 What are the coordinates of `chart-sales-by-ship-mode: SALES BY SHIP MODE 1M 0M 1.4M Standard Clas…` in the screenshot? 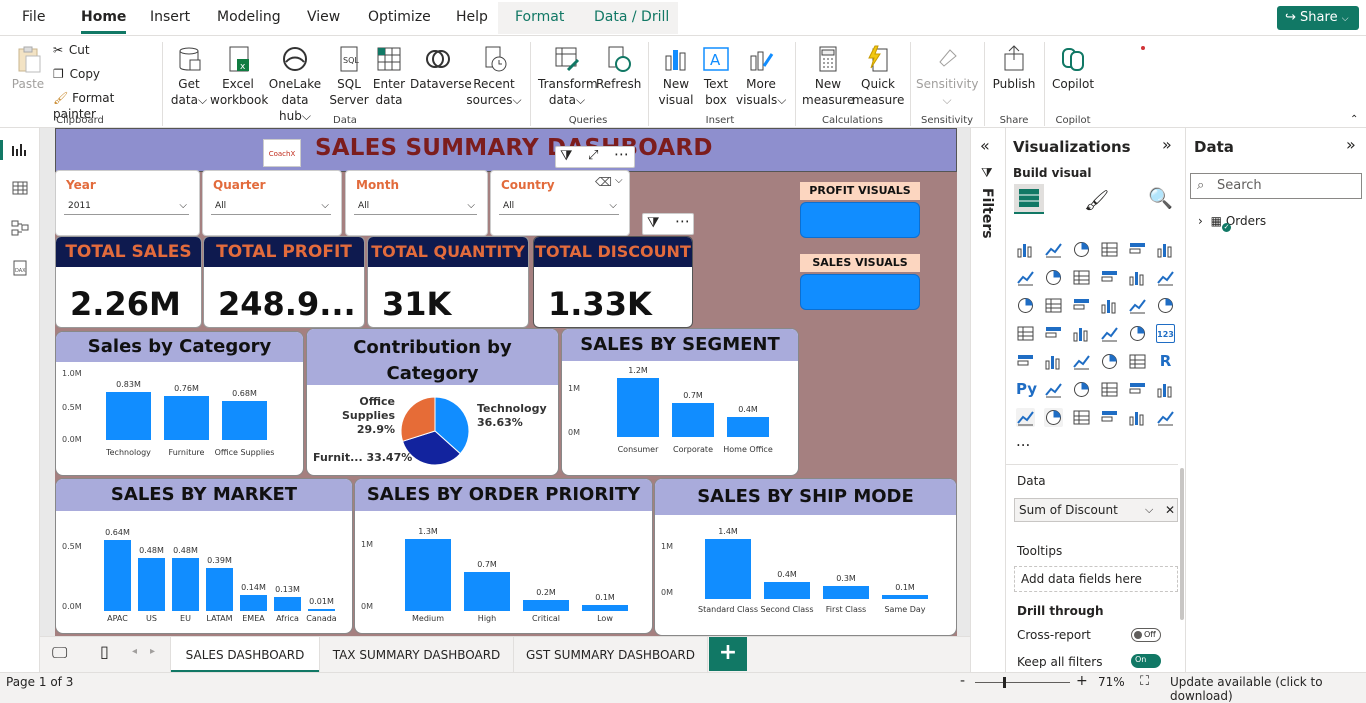 It's located at (805, 557).